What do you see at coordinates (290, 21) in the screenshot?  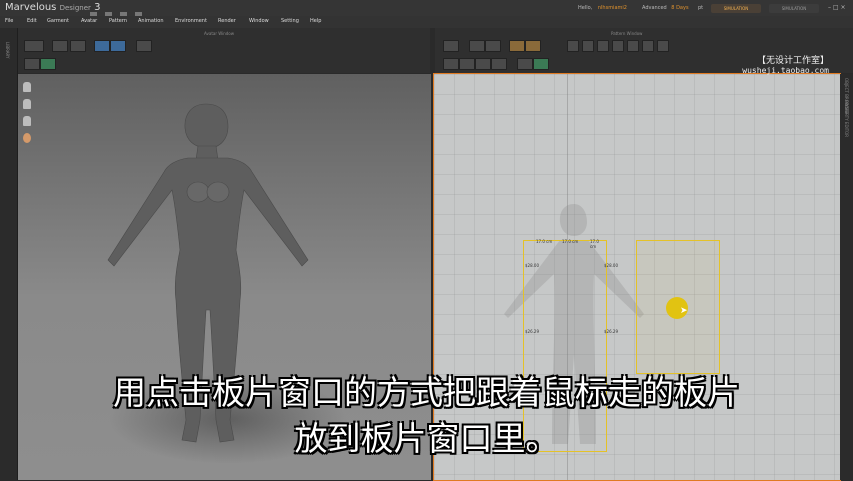 I see `menu-setting: Setting` at bounding box center [290, 21].